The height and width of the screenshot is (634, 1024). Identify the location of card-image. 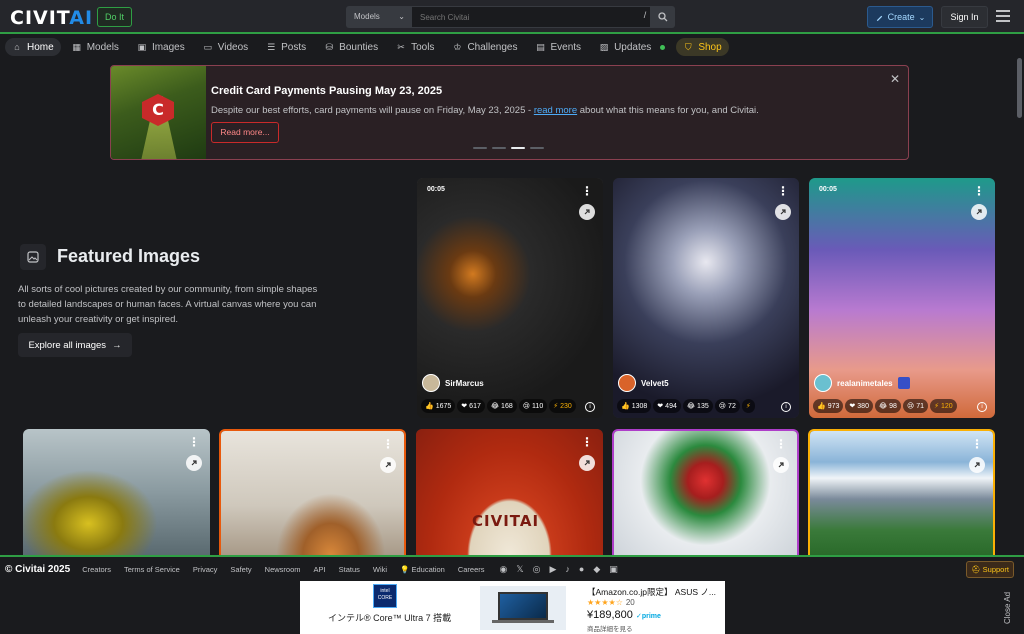
(116, 492).